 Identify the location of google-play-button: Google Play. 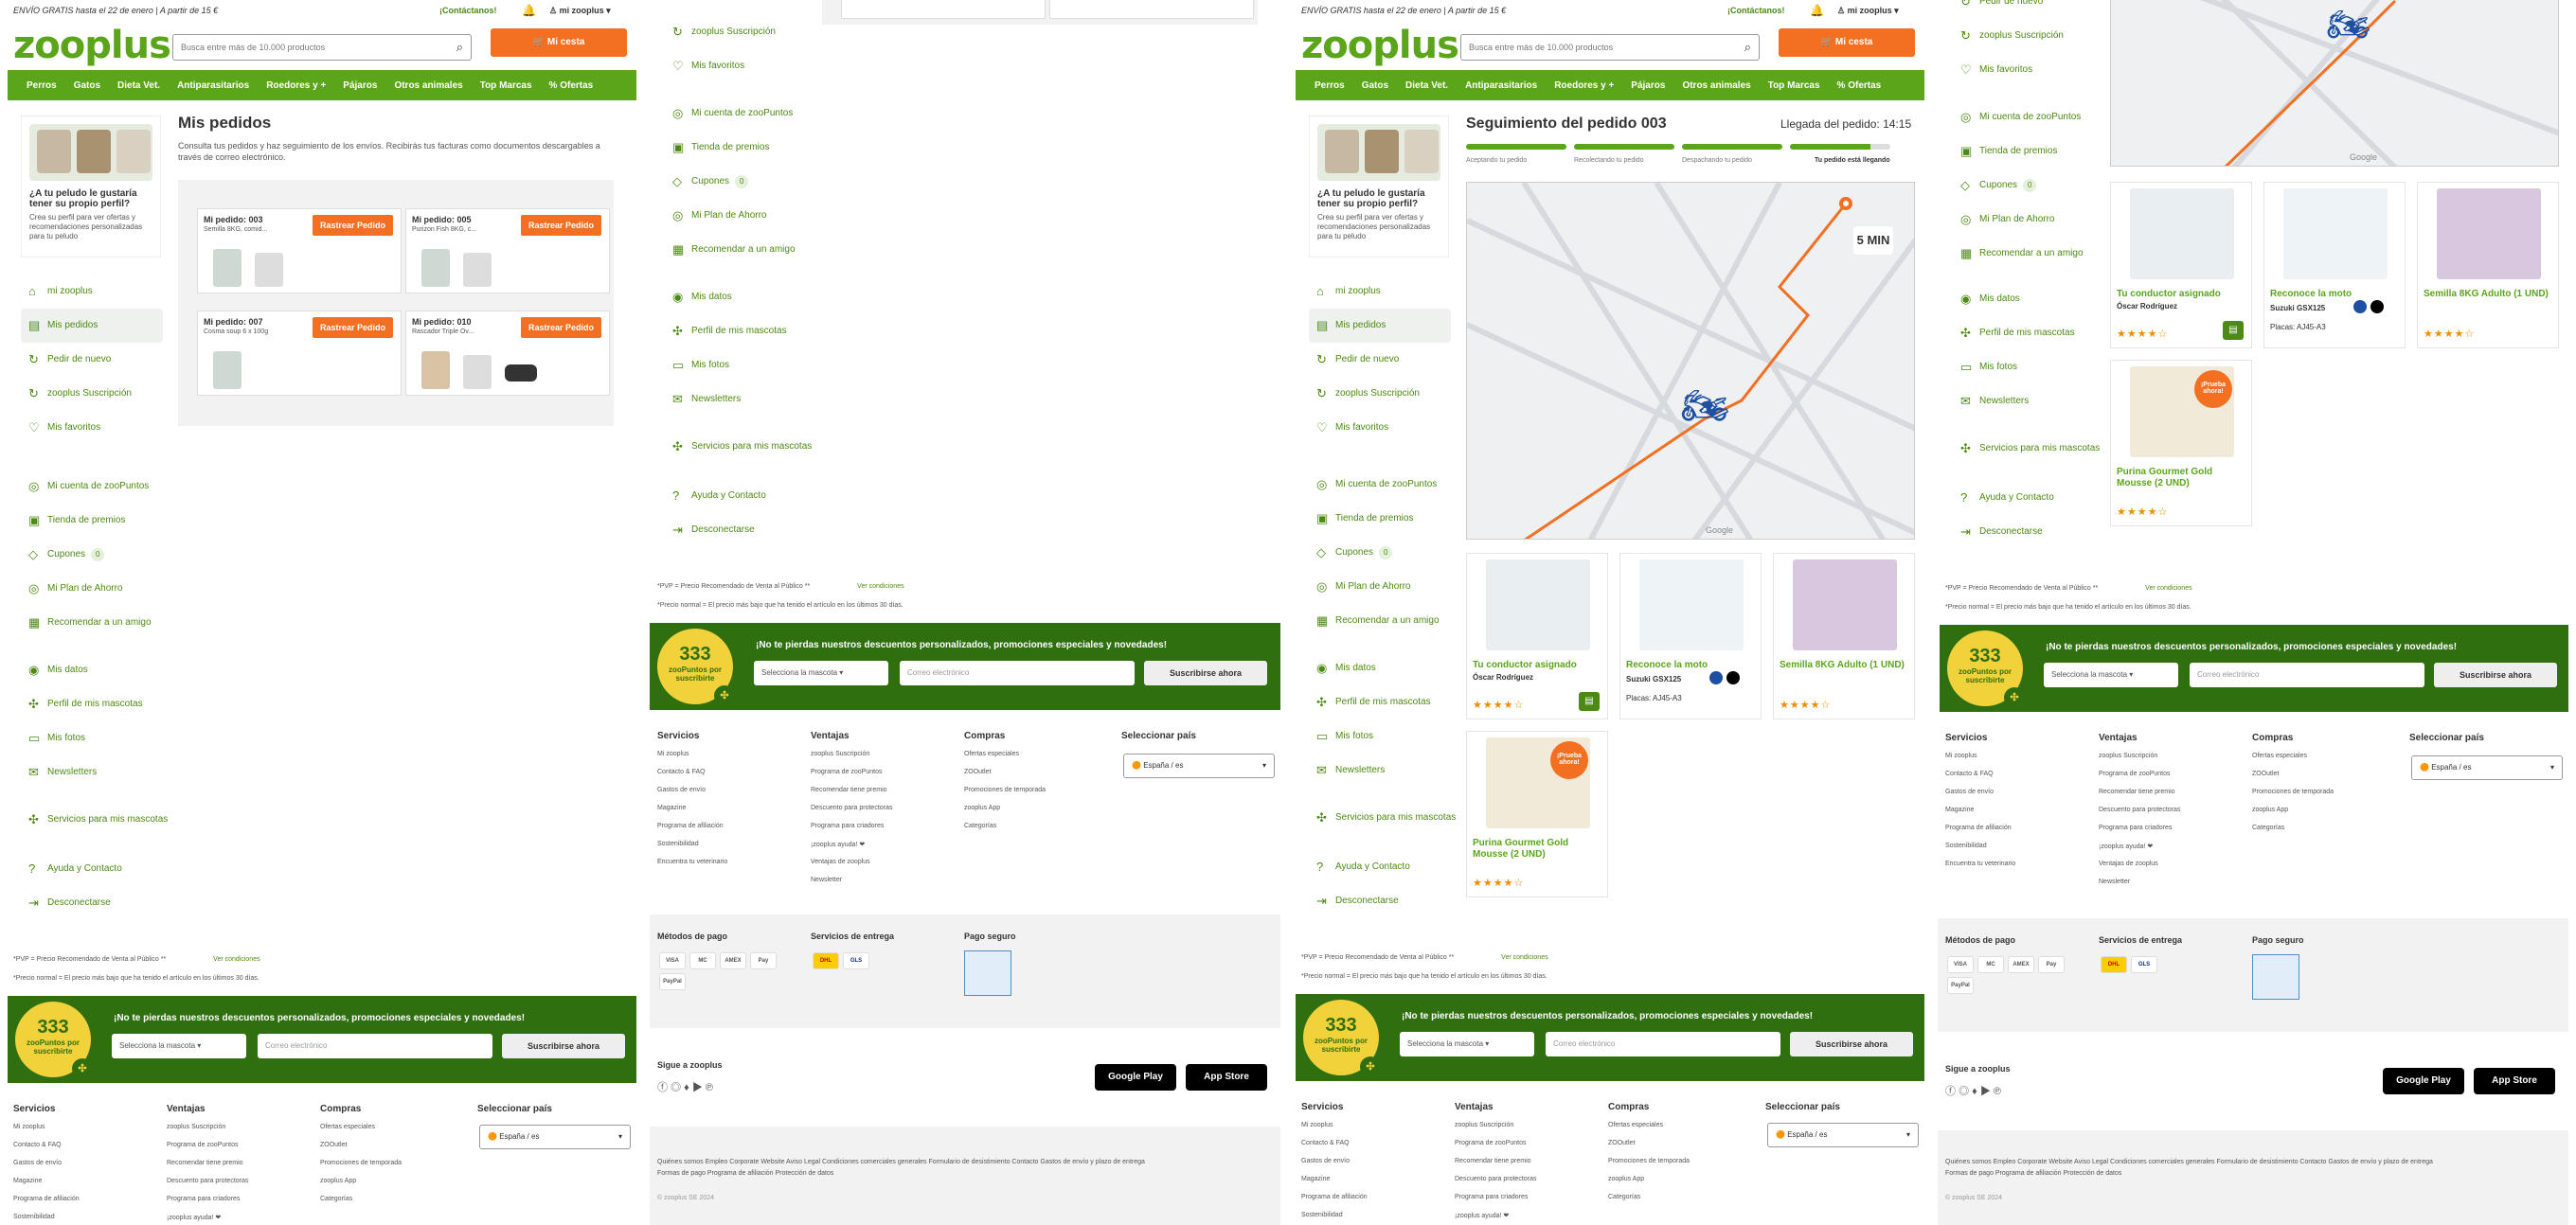
(1135, 1077).